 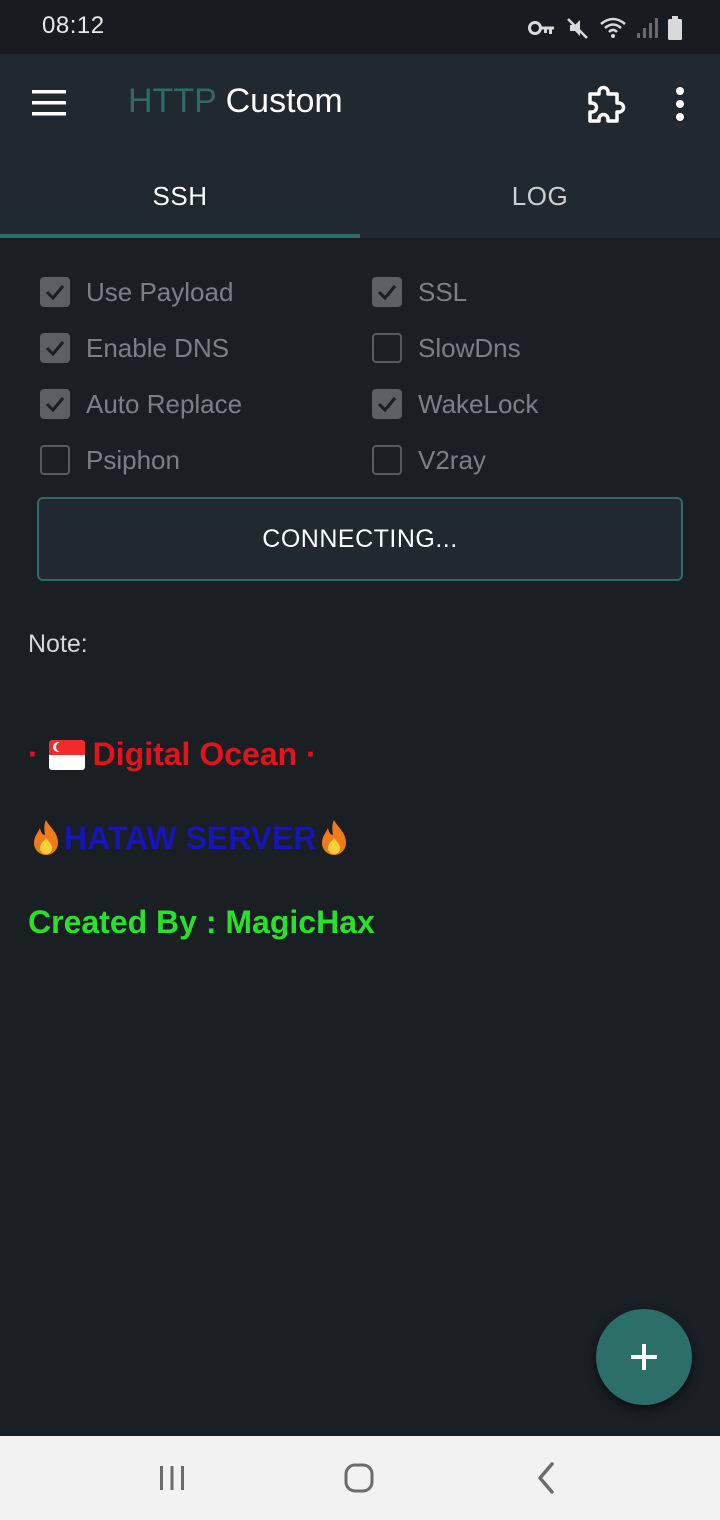 I want to click on tab-ssh: SSH, so click(x=180, y=196).